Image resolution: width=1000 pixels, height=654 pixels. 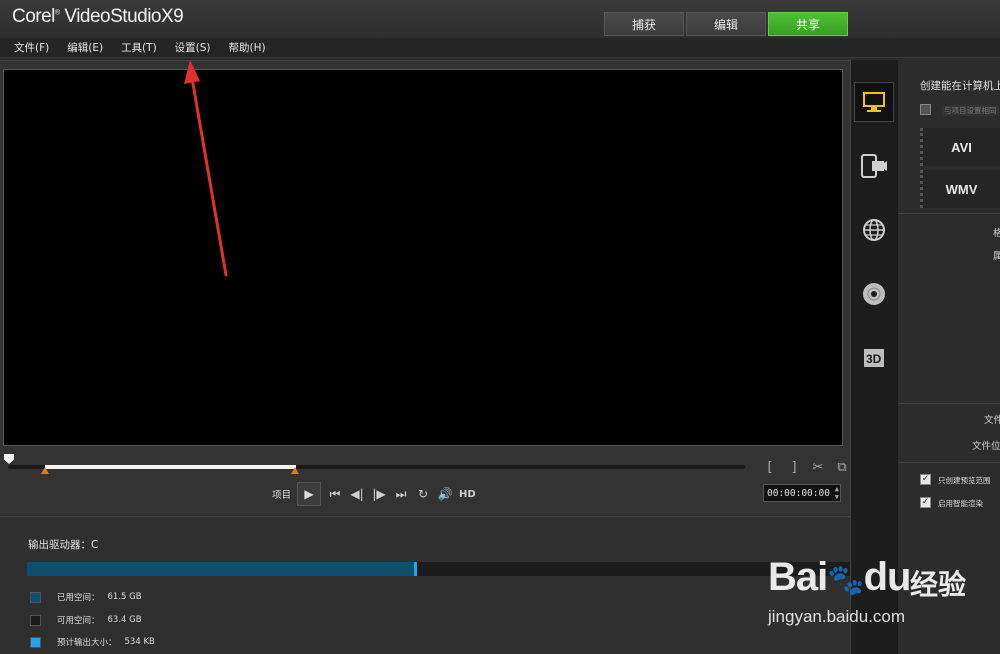 What do you see at coordinates (874, 230) in the screenshot?
I see `web-icon` at bounding box center [874, 230].